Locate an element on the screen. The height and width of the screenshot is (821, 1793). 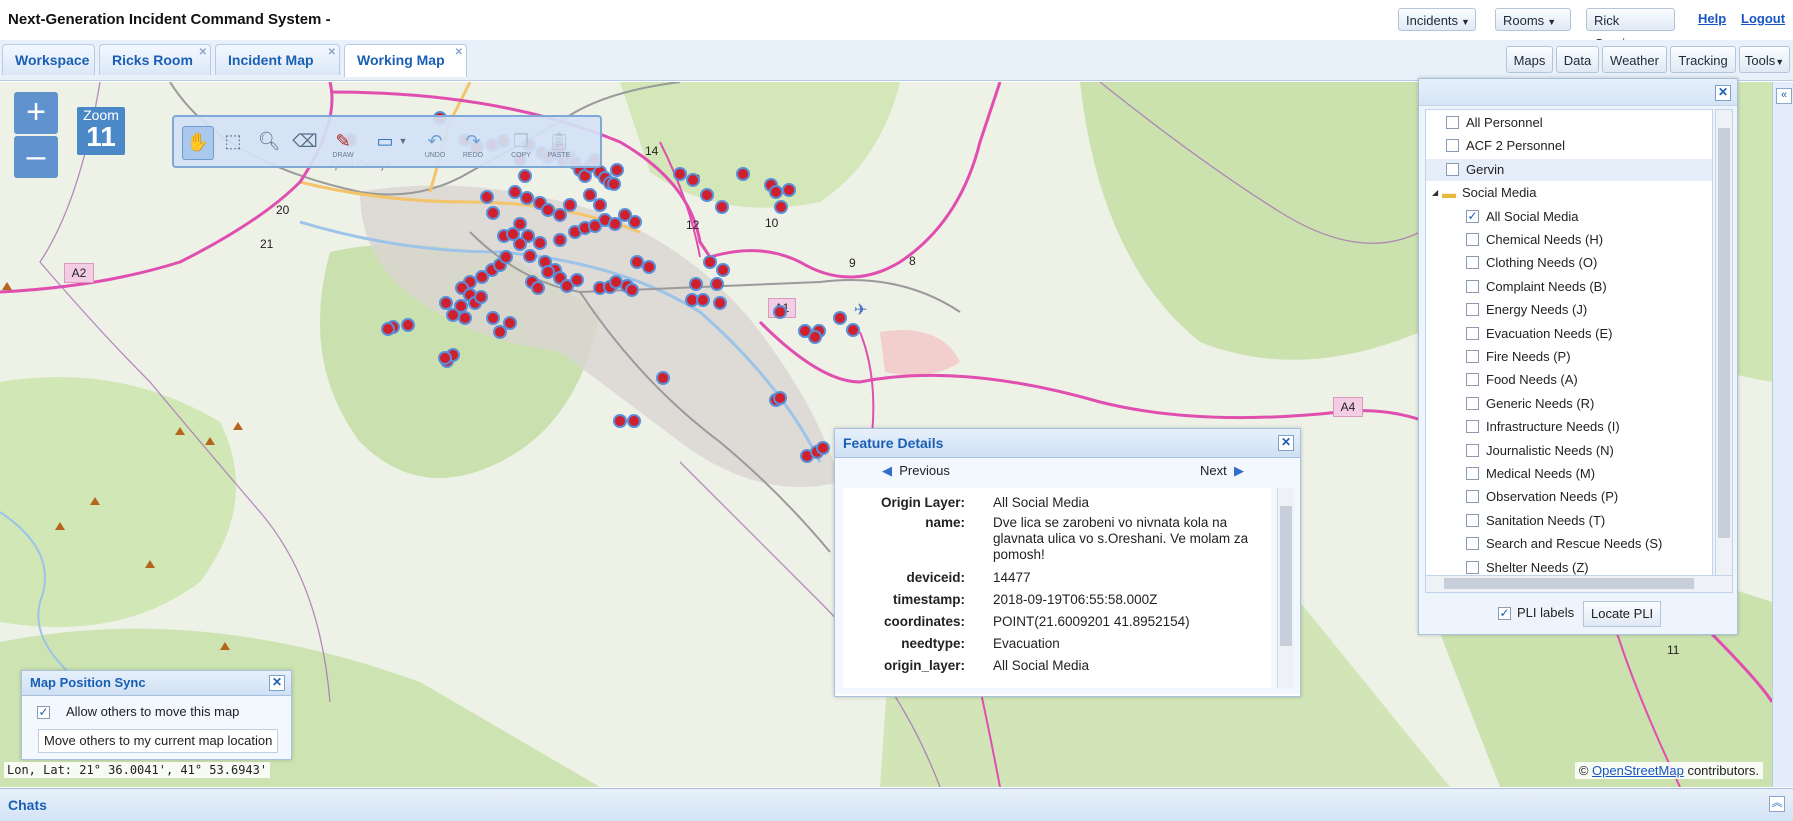
rooms-dropdown: Rooms ▼ is located at coordinates (1533, 19).